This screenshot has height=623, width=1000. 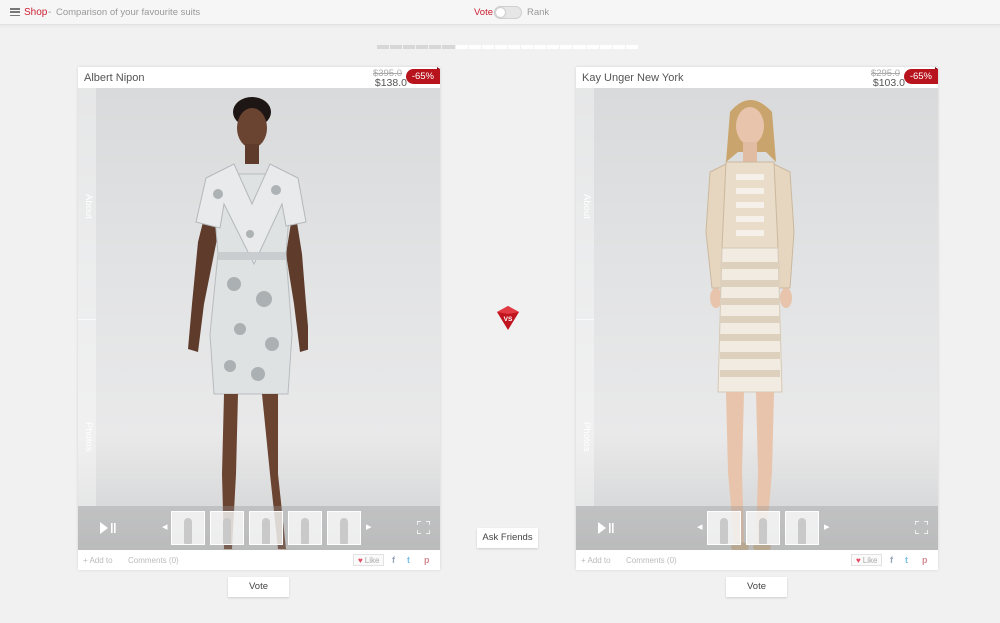 I want to click on vote-left-button: Vote, so click(x=258, y=587).